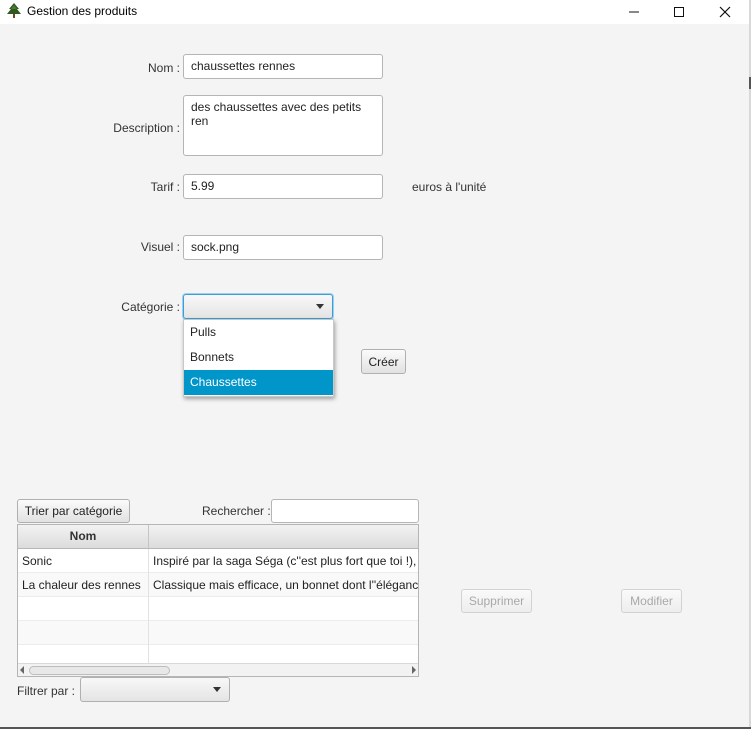 This screenshot has width=751, height=729. I want to click on nom-label: Nom :, so click(163, 68).